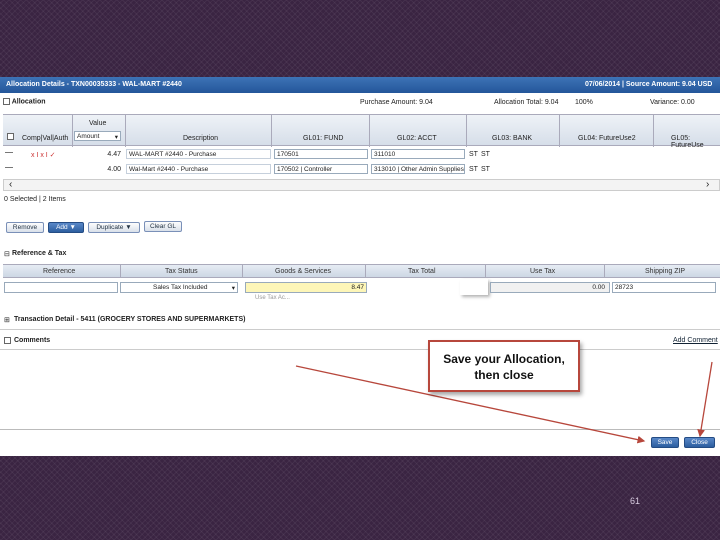 The width and height of the screenshot is (720, 540). I want to click on arrow-to-close-icon, so click(705, 399).